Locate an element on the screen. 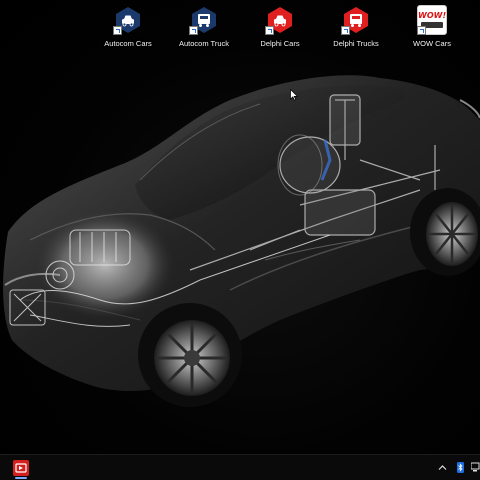 The image size is (480, 480). wow-logo-icon: WOW! is located at coordinates (432, 20).